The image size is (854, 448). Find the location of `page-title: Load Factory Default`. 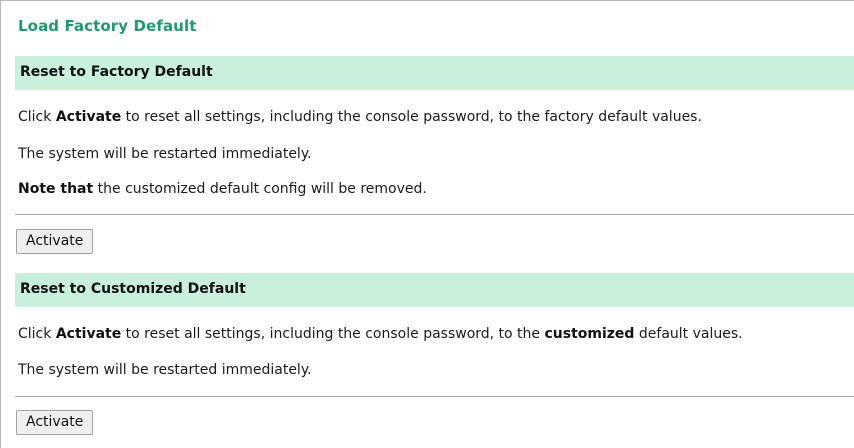

page-title: Load Factory Default is located at coordinates (107, 26).